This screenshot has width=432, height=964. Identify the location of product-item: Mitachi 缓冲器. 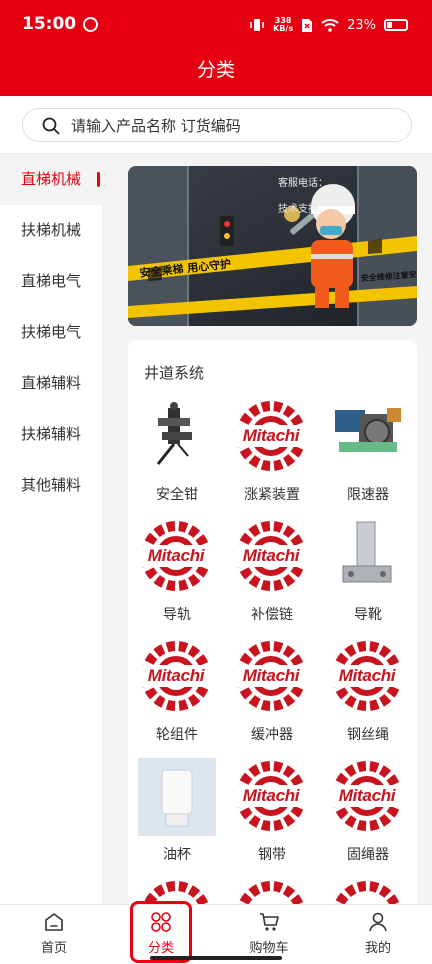
(272, 697).